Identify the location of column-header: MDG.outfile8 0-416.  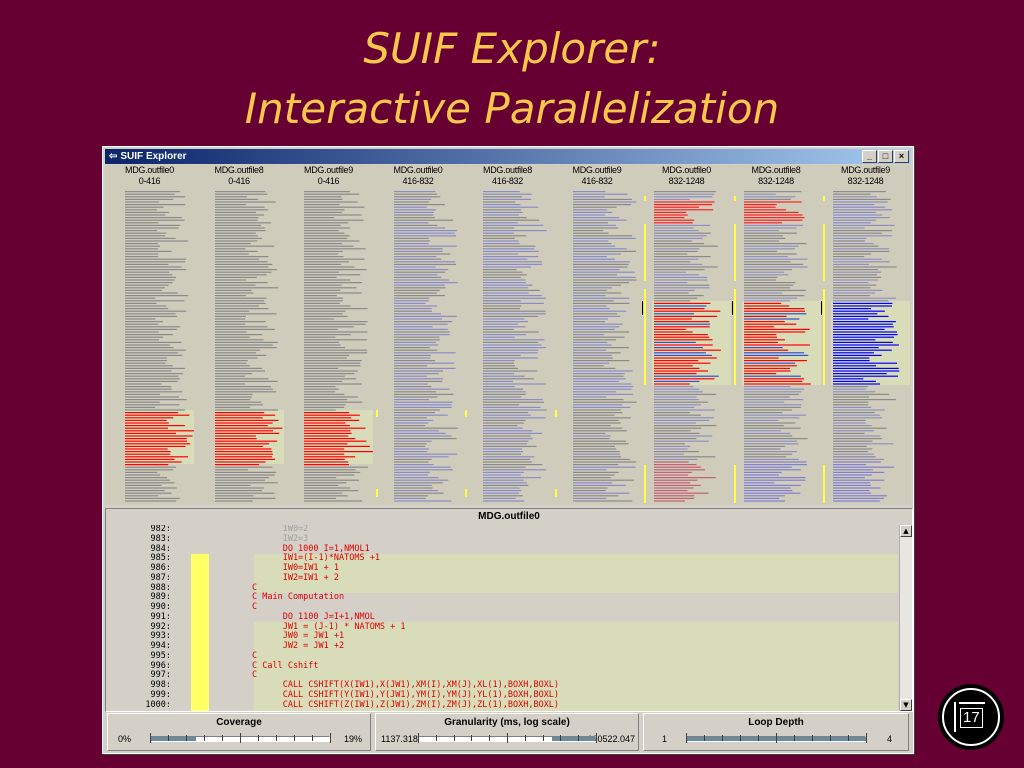
(239, 176).